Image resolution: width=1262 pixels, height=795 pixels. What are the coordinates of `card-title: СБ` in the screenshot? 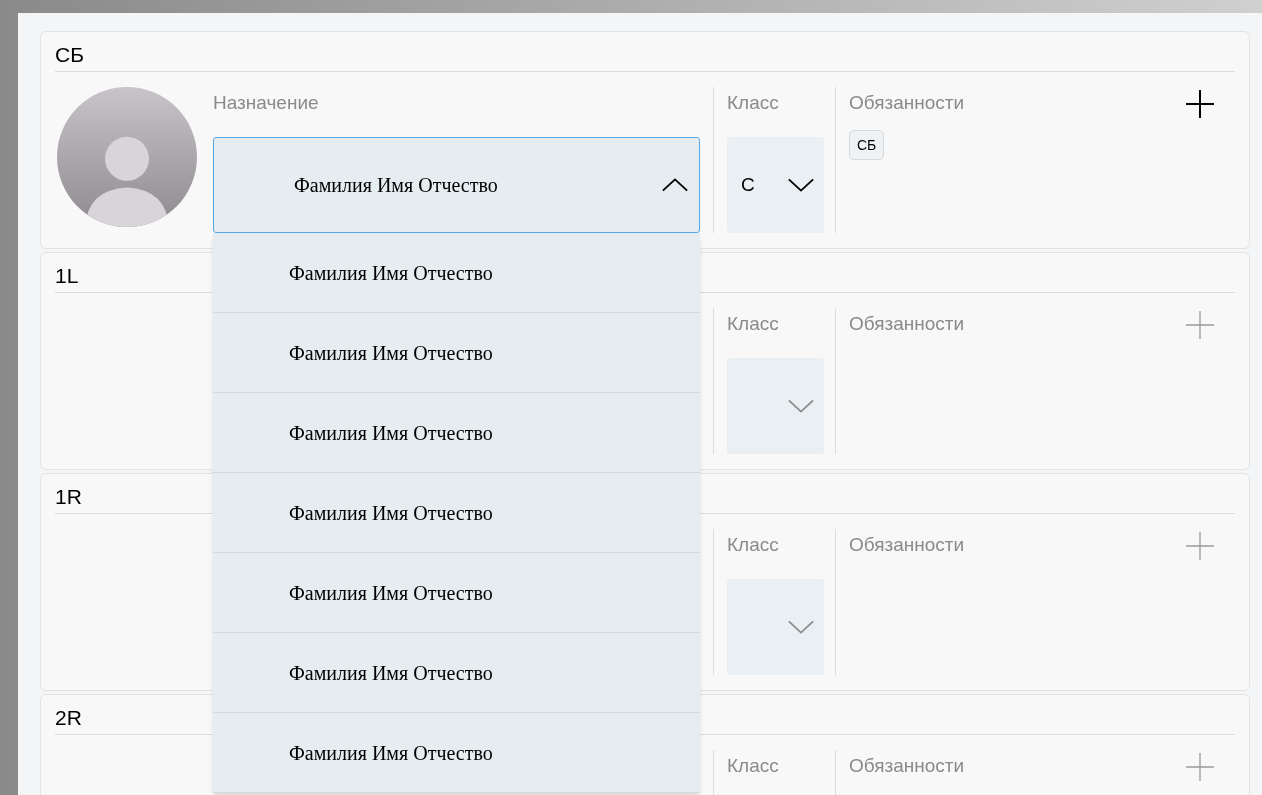 It's located at (645, 52).